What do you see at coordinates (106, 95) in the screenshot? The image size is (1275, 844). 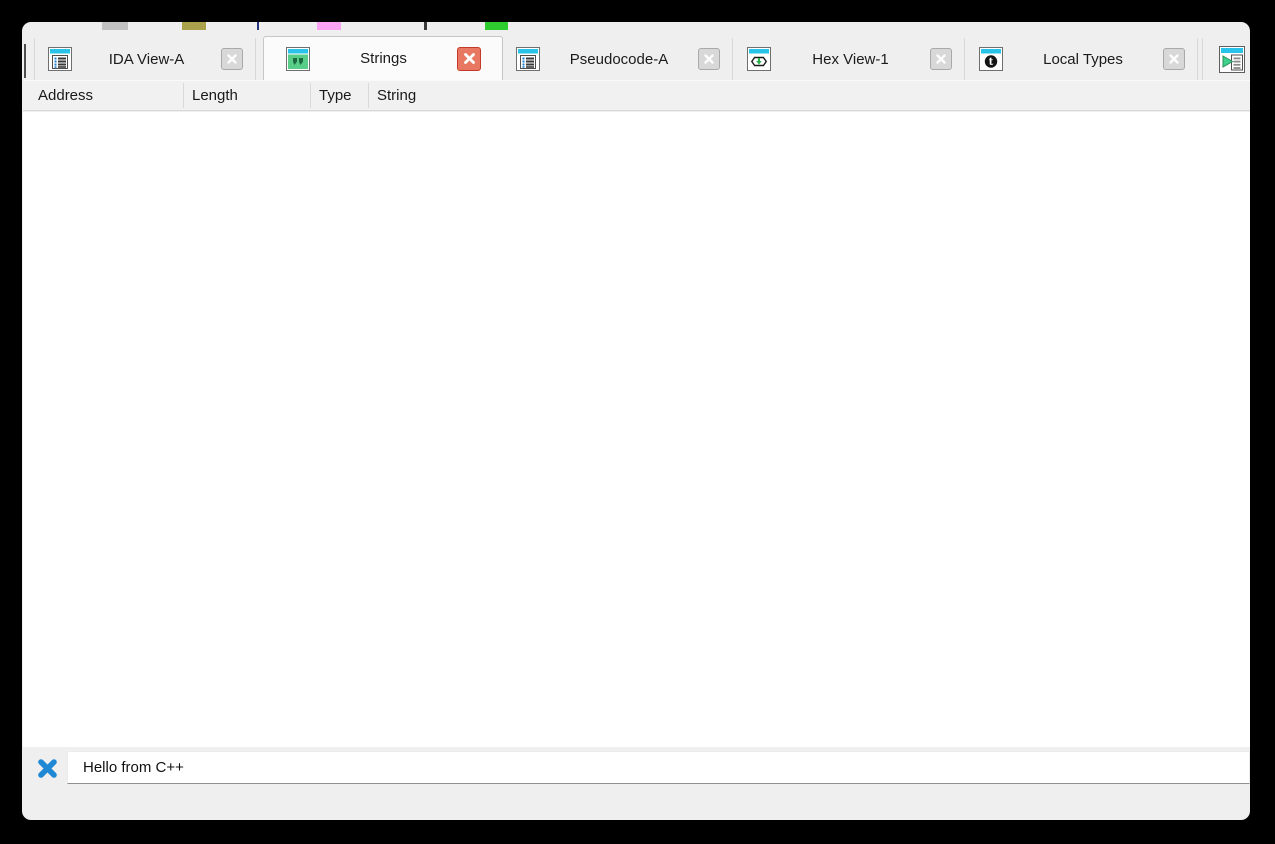 I see `column-header-address: Address` at bounding box center [106, 95].